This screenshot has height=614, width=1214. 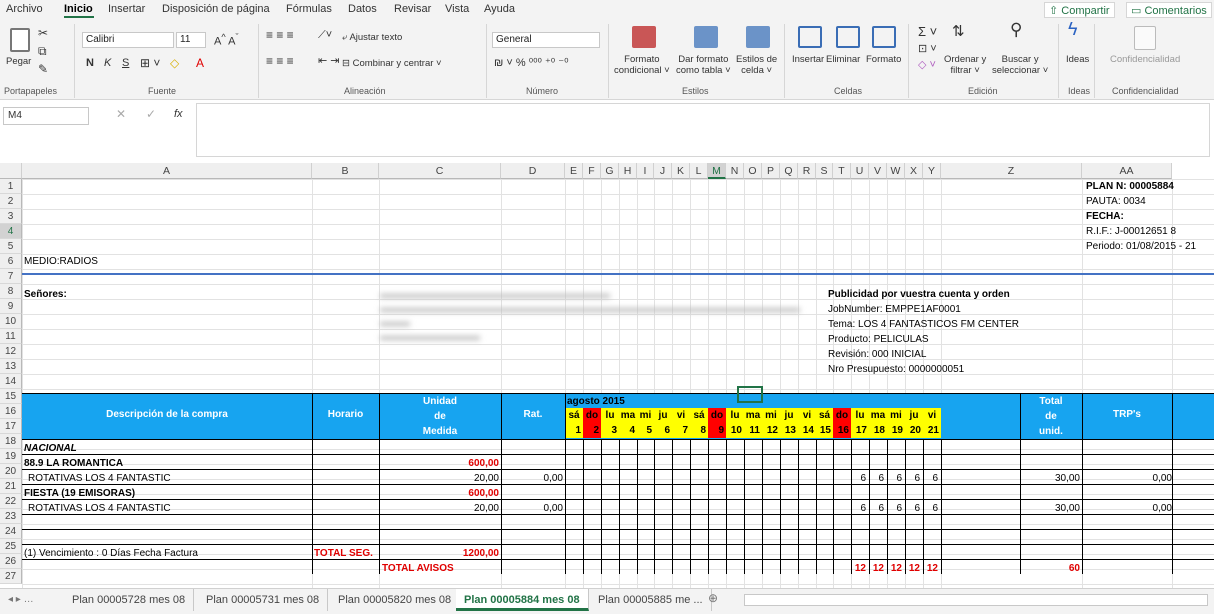 What do you see at coordinates (216, 9) in the screenshot?
I see `menu-disposicion: Disposición de página` at bounding box center [216, 9].